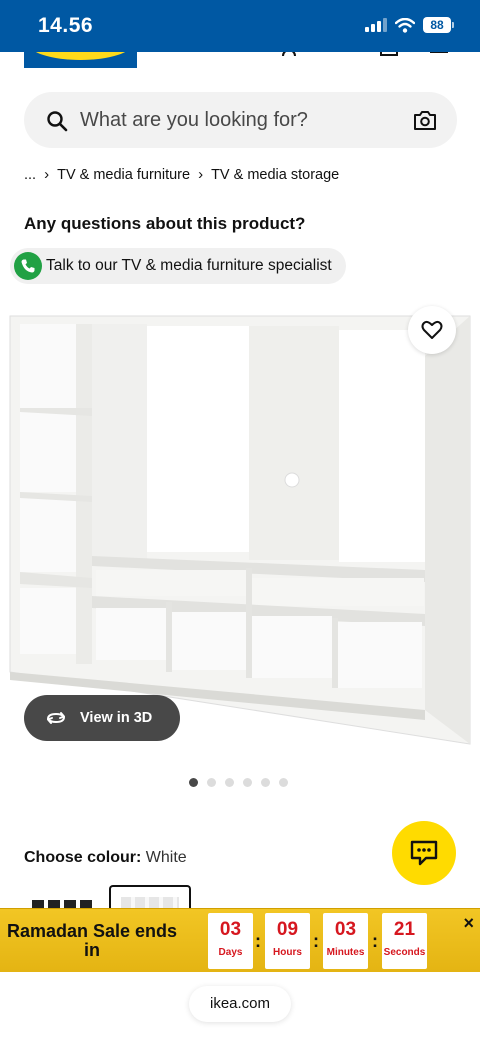 Image resolution: width=480 pixels, height=1039 pixels. I want to click on chat-icon, so click(424, 853).